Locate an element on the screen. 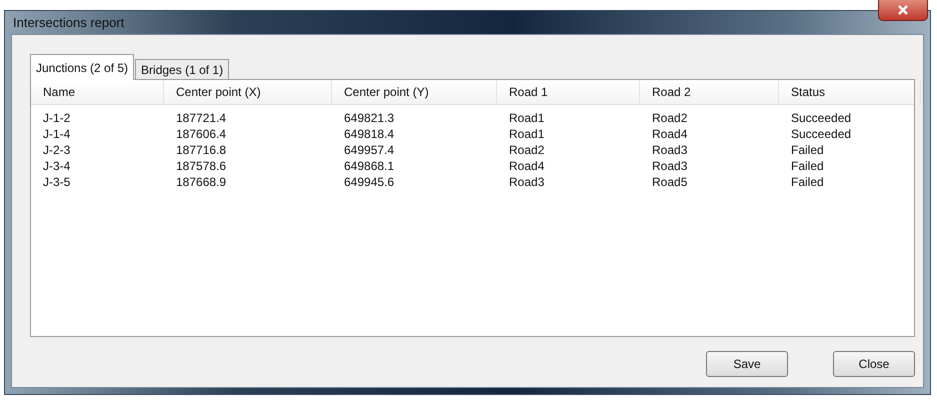 The height and width of the screenshot is (401, 937). column-header: Status is located at coordinates (850, 92).